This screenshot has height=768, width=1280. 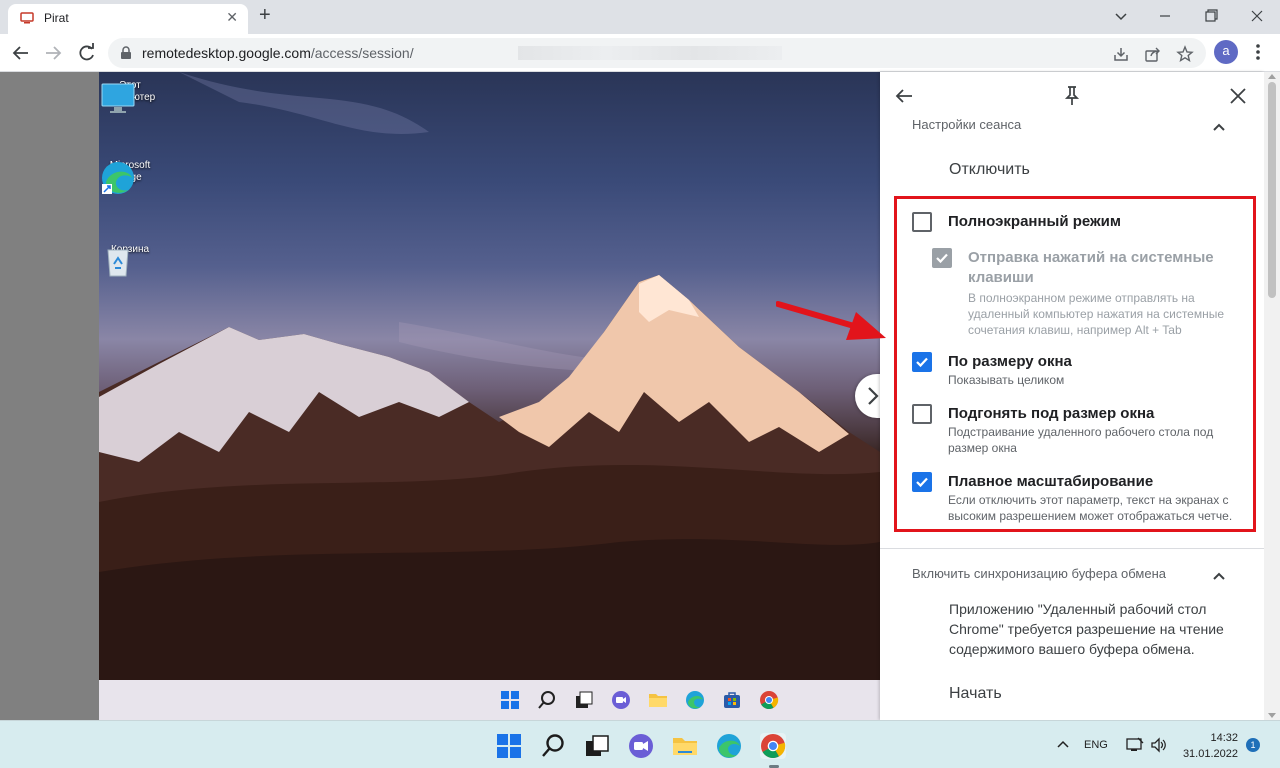 I want to click on clock: 14:32 31.01.2022, so click(x=1208, y=746).